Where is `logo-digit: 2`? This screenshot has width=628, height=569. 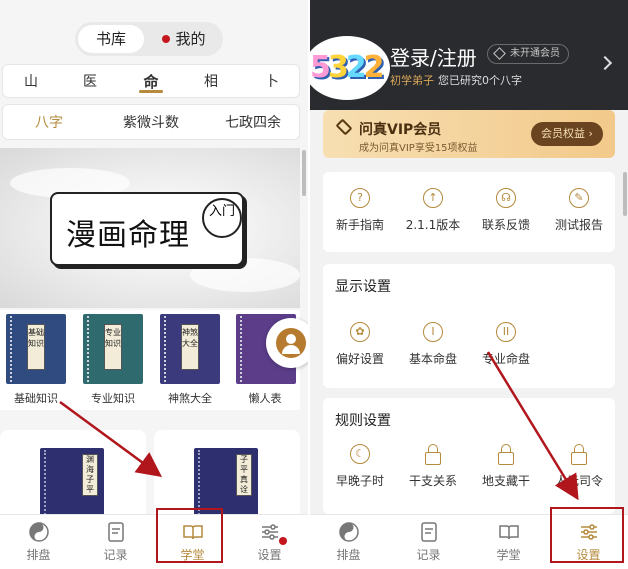 logo-digit: 2 is located at coordinates (374, 67).